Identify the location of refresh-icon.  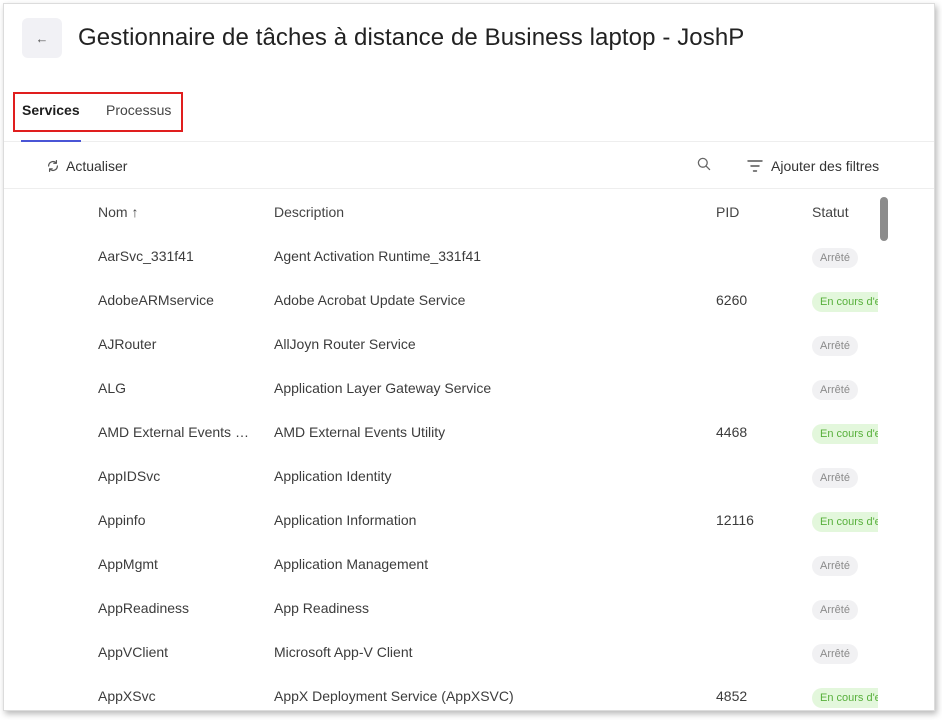
(53, 166).